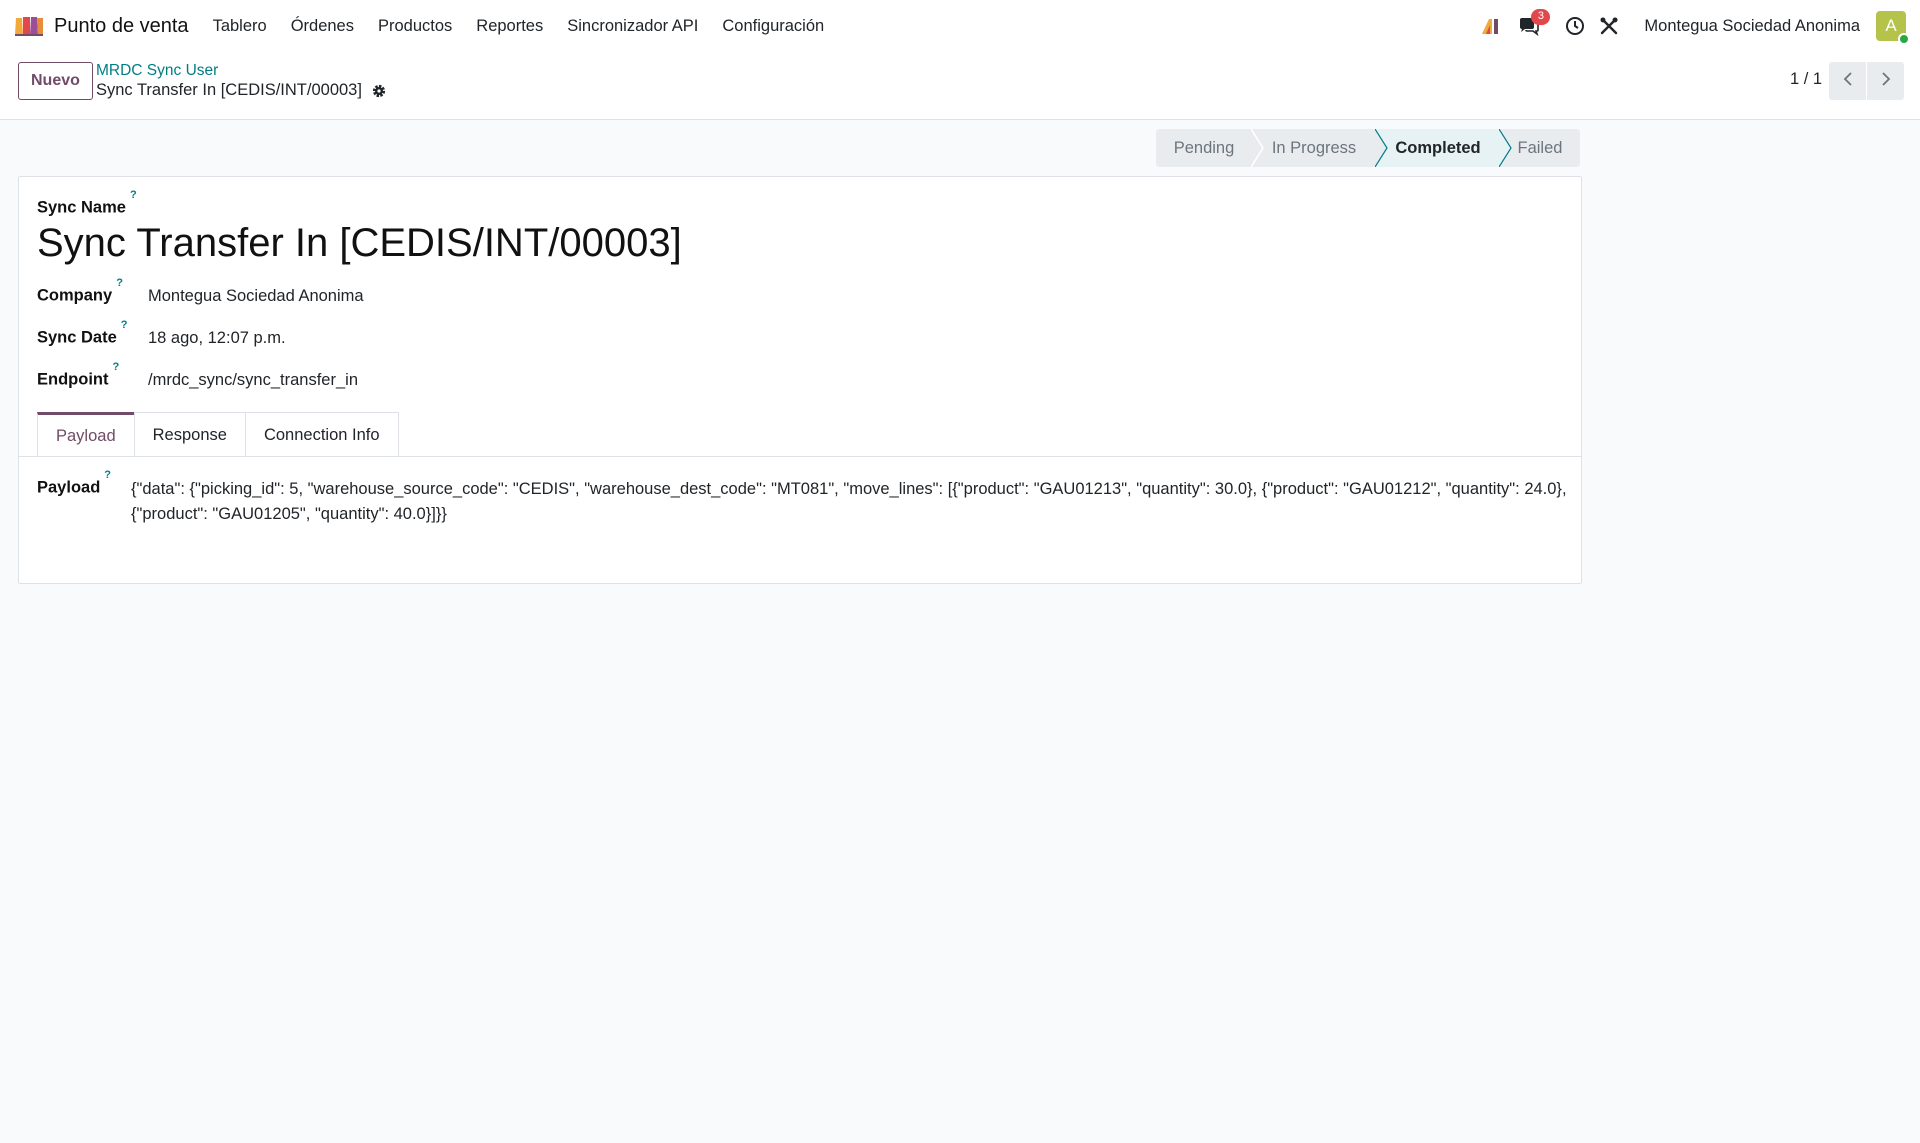 The image size is (1920, 1143). I want to click on chevron-left-icon, so click(1848, 81).